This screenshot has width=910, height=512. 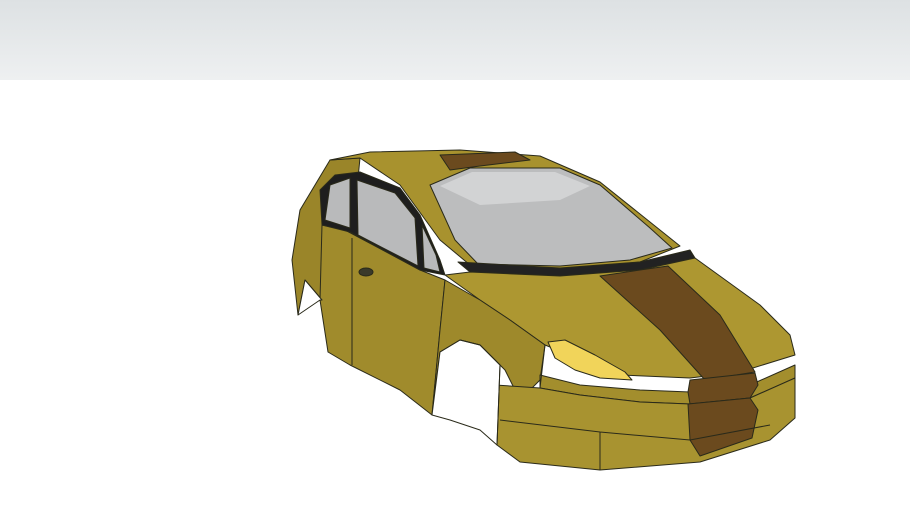 What do you see at coordinates (466, 392) in the screenshot?
I see `front-wheel-arch` at bounding box center [466, 392].